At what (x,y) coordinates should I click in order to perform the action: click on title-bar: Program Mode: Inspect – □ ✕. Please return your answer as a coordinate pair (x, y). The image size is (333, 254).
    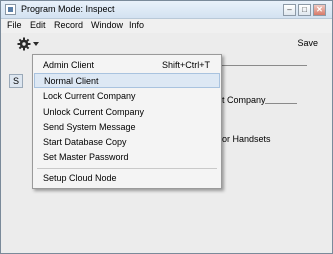
    Looking at the image, I should click on (166, 10).